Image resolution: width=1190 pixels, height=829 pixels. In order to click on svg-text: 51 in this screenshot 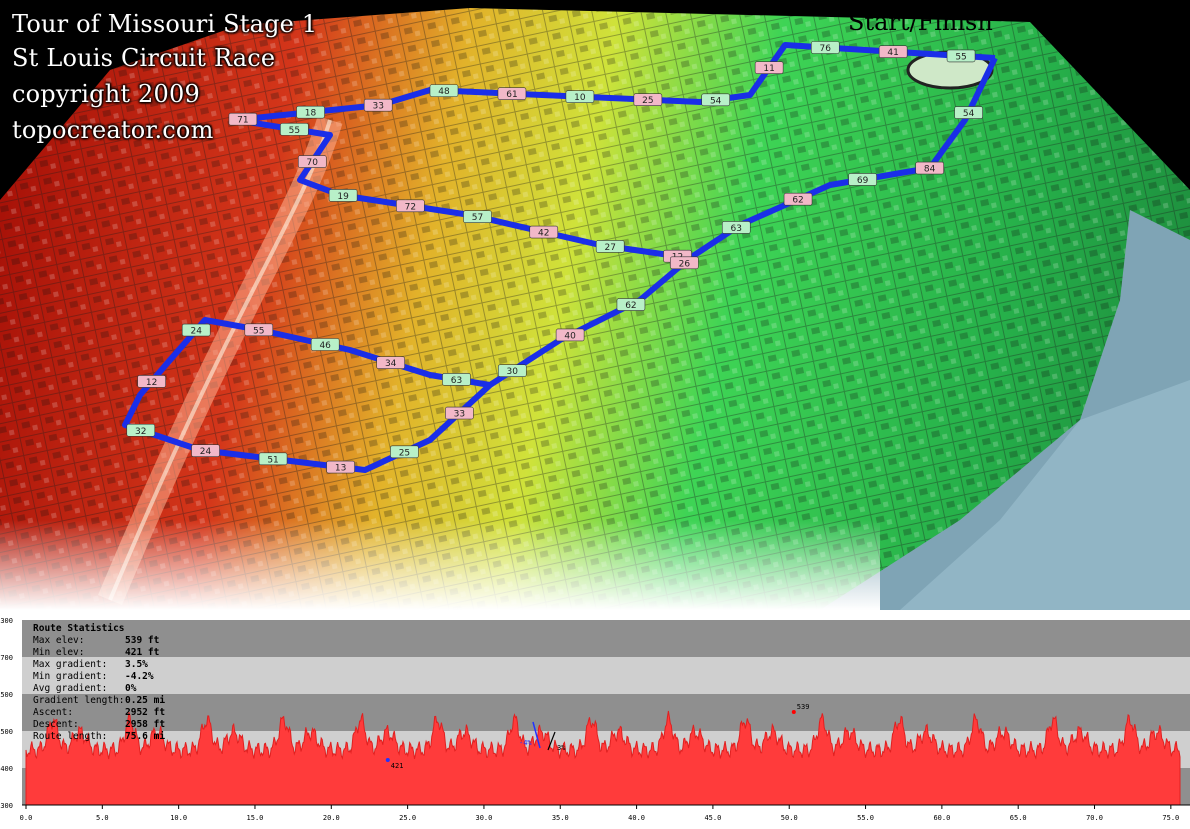, I will do `click(272, 460)`.